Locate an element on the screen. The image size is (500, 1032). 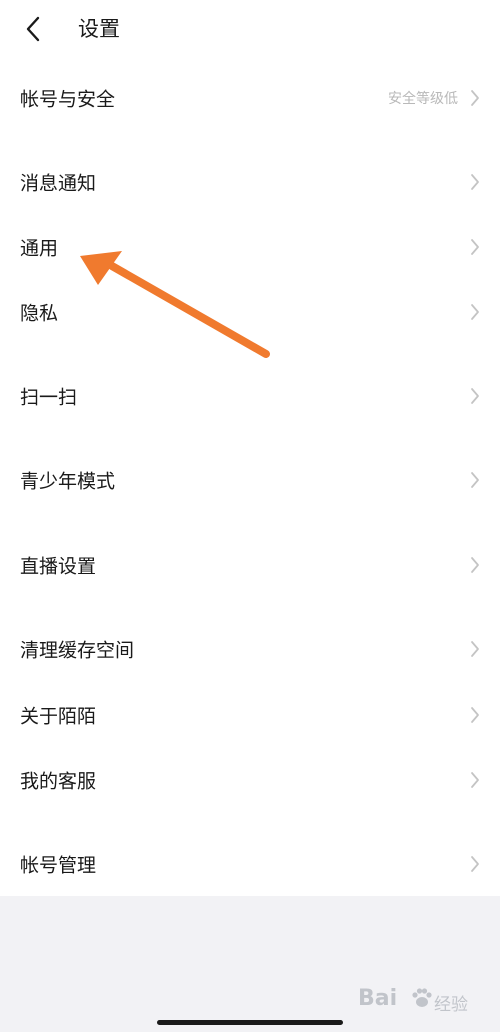
row-live-settings: 直播设置 is located at coordinates (250, 565).